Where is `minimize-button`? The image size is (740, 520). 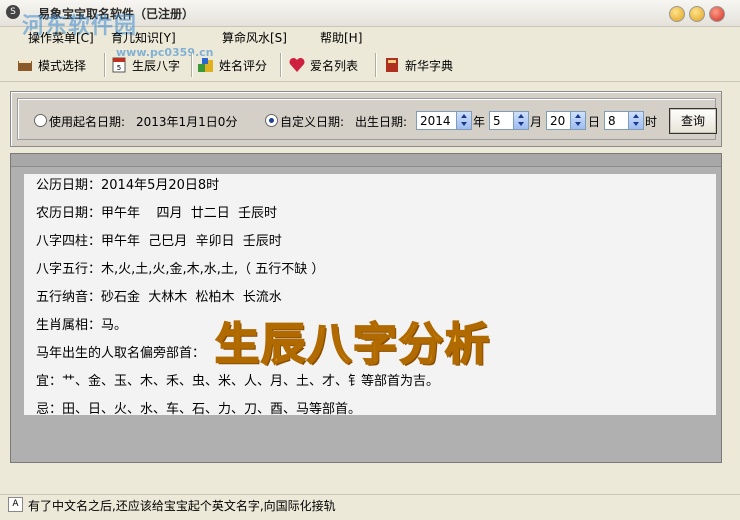 minimize-button is located at coordinates (677, 14).